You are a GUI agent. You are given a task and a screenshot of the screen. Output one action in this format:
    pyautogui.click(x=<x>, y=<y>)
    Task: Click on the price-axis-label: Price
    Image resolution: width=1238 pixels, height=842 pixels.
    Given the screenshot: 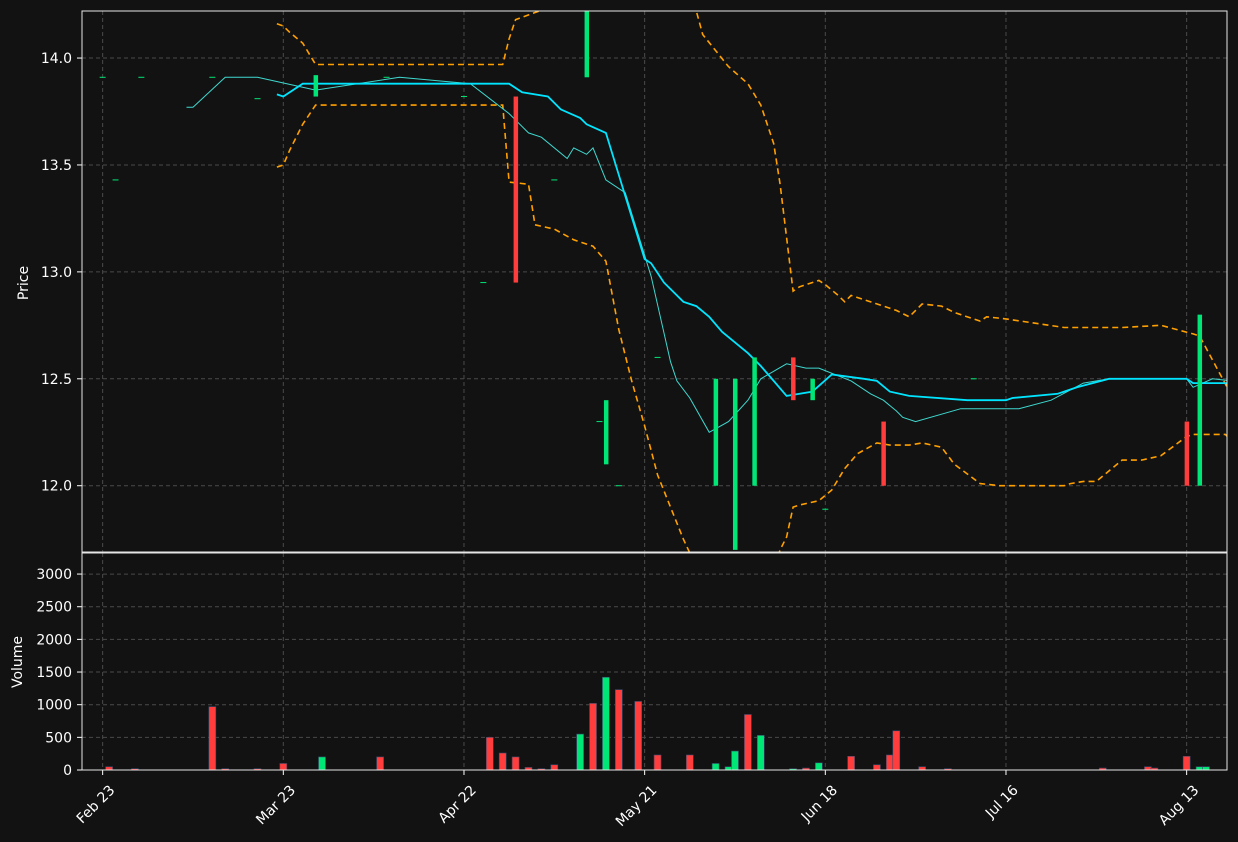 What is the action you would take?
    pyautogui.click(x=24, y=283)
    